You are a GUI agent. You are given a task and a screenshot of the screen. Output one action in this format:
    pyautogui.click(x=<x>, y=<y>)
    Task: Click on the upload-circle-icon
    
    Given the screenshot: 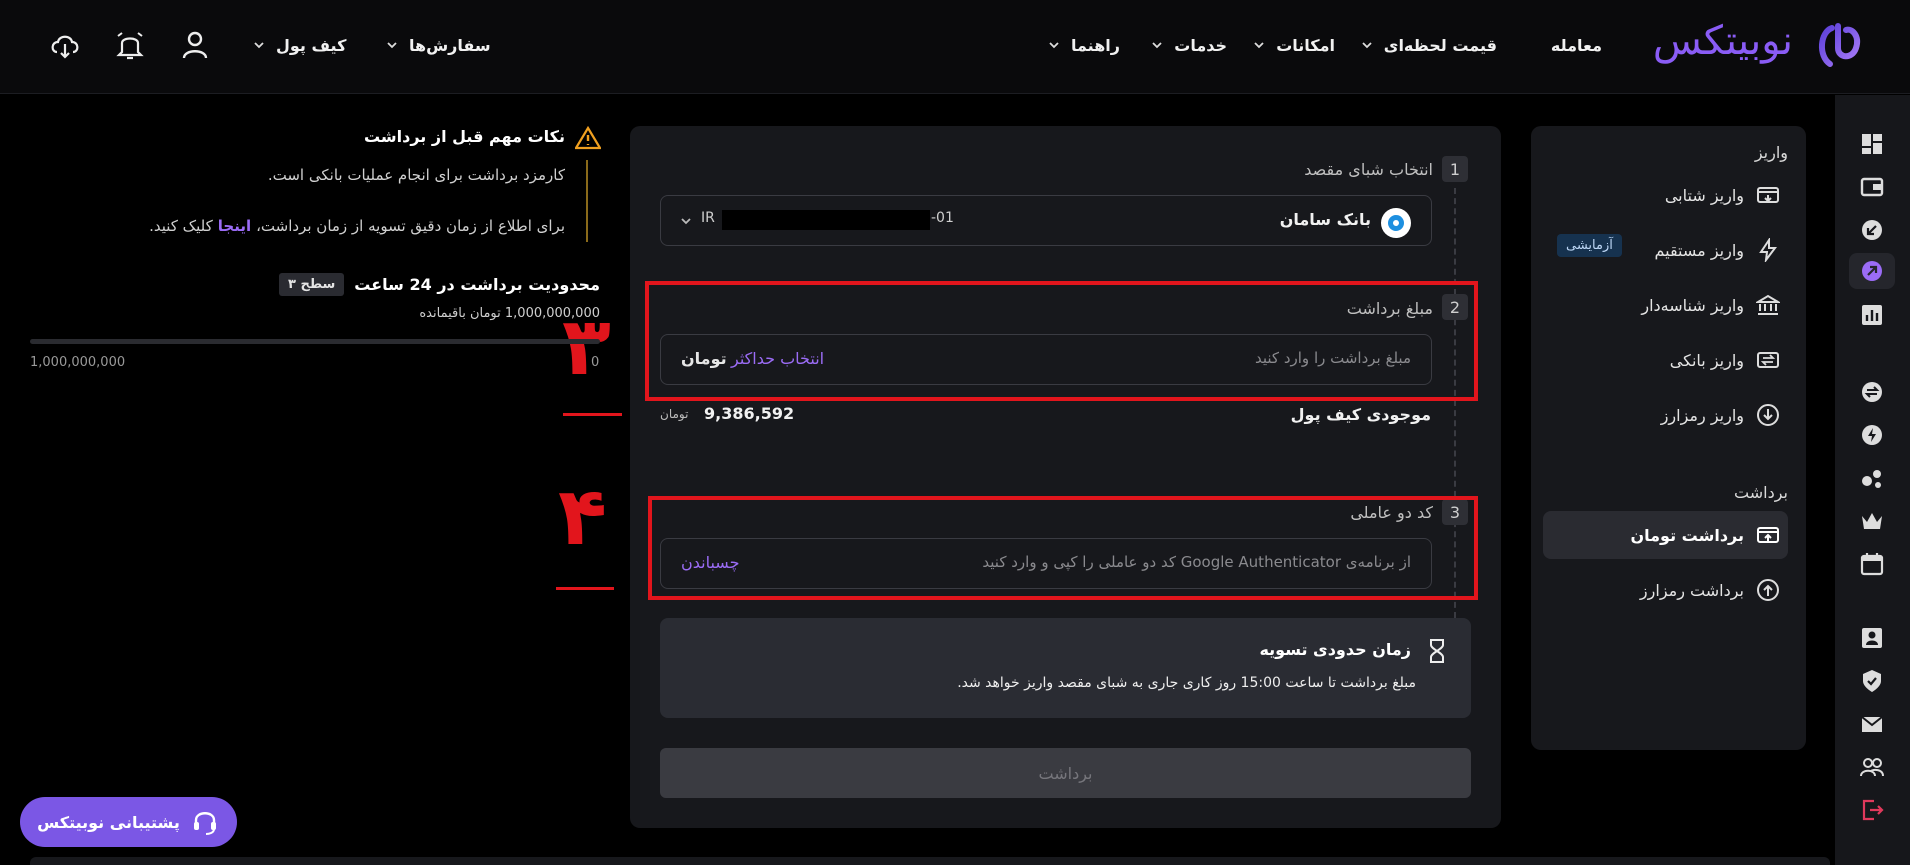 What is the action you would take?
    pyautogui.click(x=1768, y=590)
    